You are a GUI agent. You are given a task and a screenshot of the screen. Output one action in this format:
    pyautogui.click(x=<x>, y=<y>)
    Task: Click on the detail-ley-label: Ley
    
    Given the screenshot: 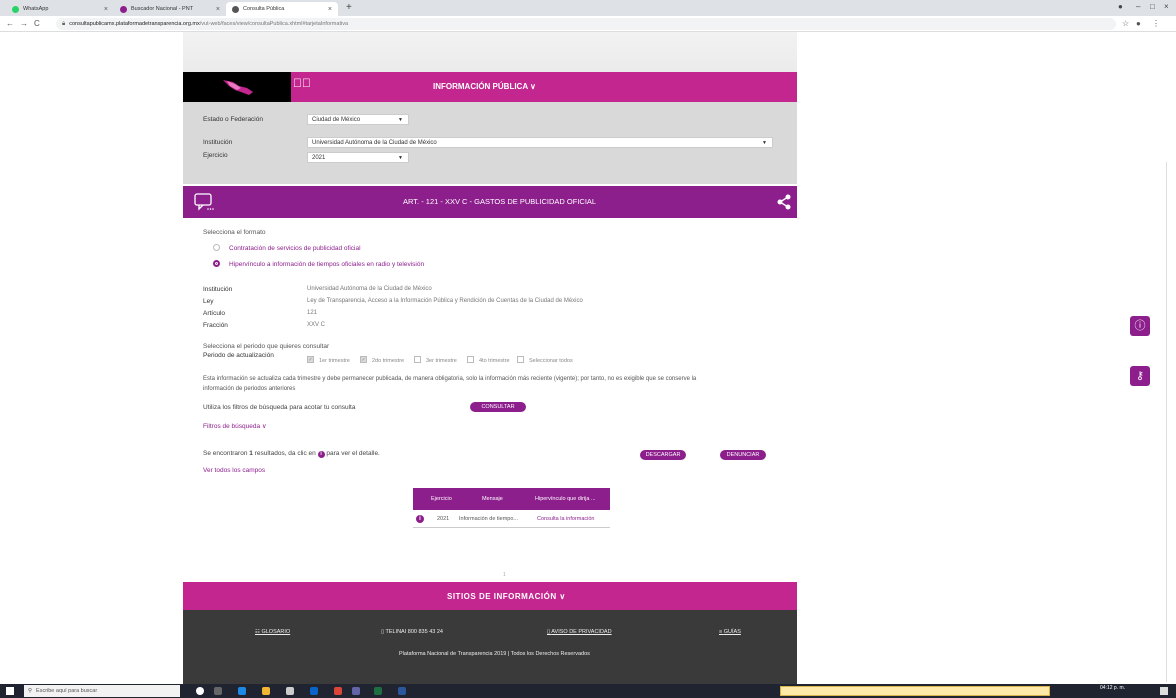 What is the action you would take?
    pyautogui.click(x=208, y=301)
    